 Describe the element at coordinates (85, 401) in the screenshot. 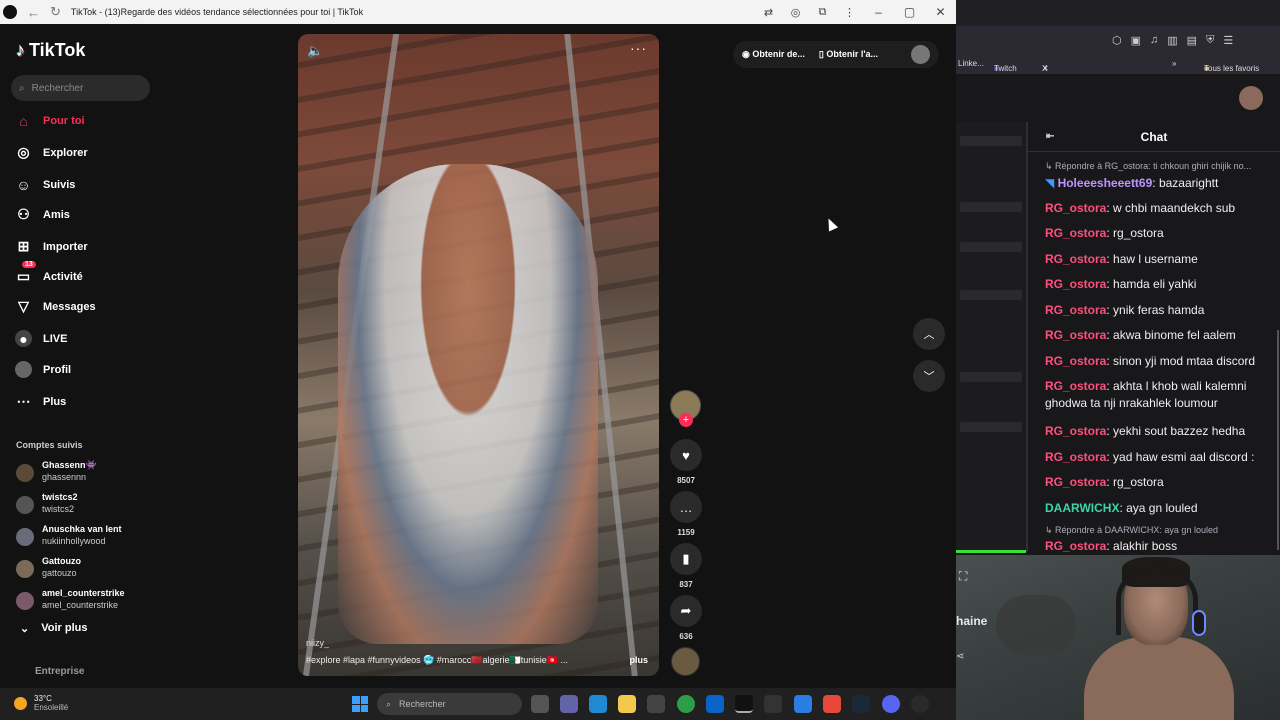

I see `nav-item-plus: ⋯ Plus` at that location.